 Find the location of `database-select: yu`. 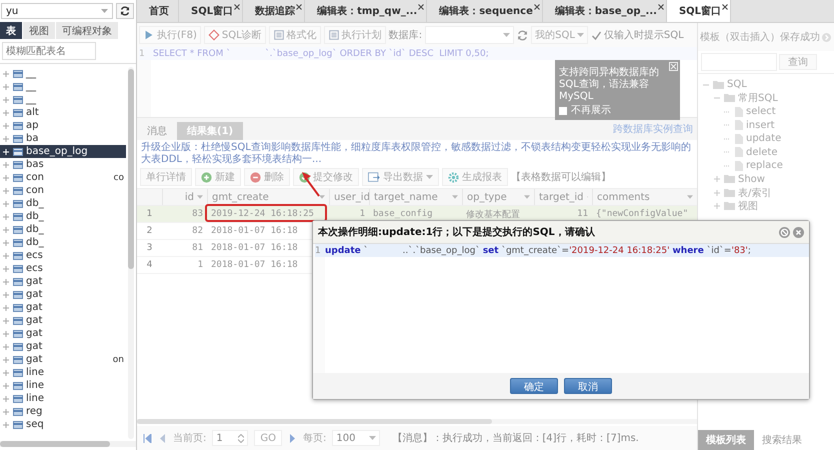

database-select: yu is located at coordinates (57, 11).